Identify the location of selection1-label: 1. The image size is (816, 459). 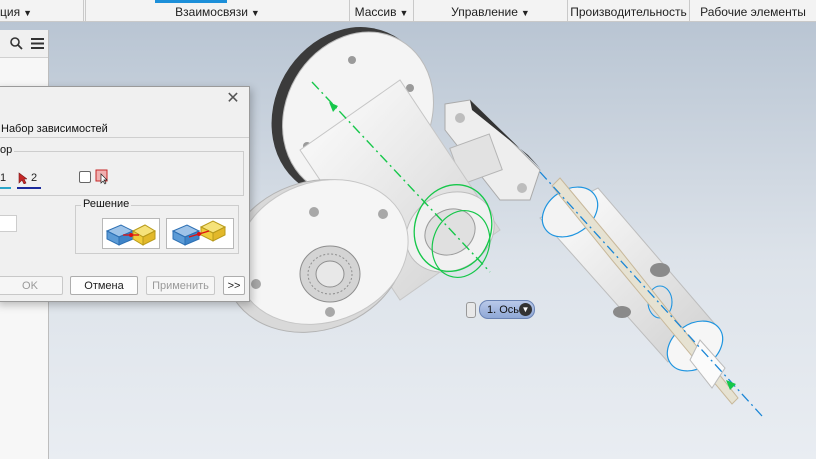
(3, 178).